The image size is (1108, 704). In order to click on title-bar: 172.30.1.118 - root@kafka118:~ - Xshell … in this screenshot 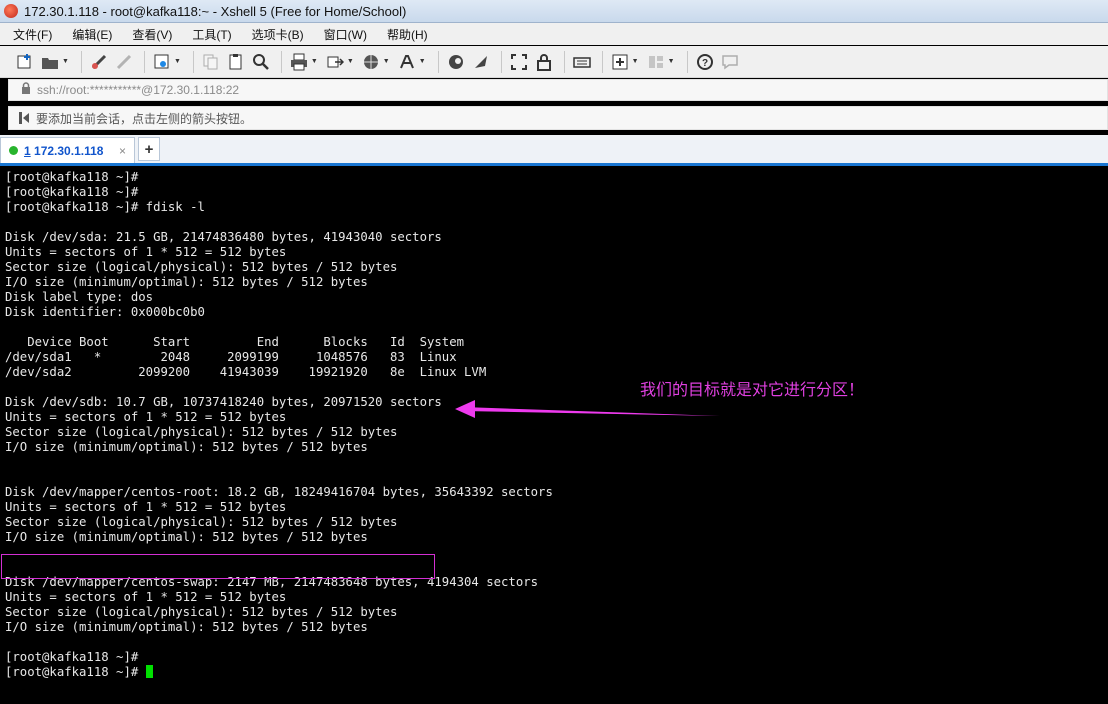, I will do `click(554, 11)`.